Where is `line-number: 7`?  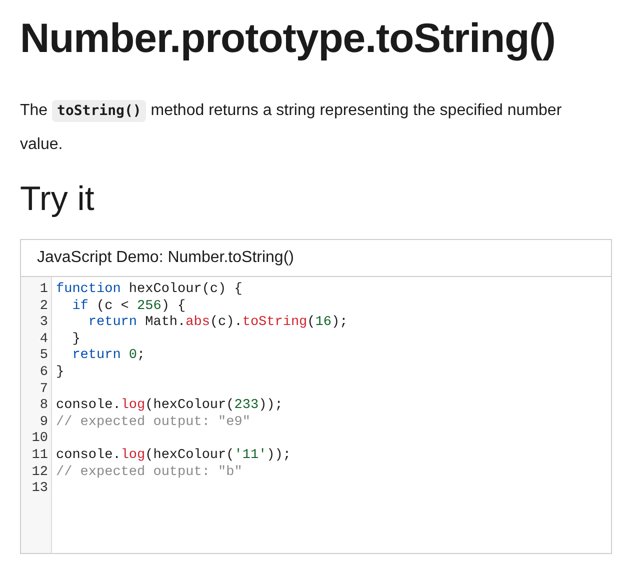 line-number: 7 is located at coordinates (43, 390).